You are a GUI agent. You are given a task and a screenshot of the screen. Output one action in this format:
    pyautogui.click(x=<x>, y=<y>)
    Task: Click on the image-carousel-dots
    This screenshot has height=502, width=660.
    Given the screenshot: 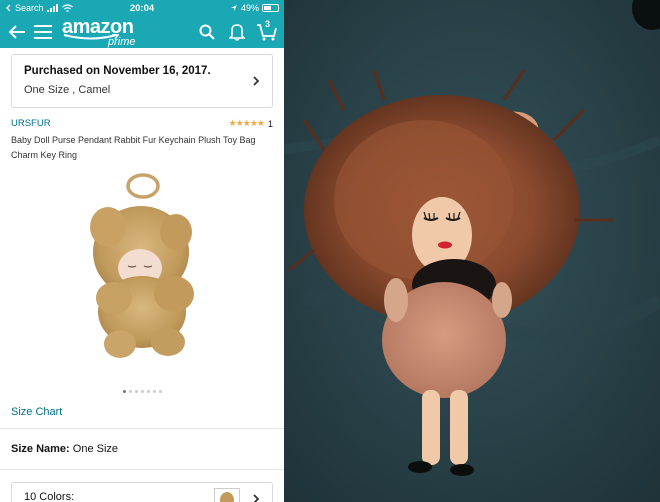 What is the action you would take?
    pyautogui.click(x=142, y=391)
    